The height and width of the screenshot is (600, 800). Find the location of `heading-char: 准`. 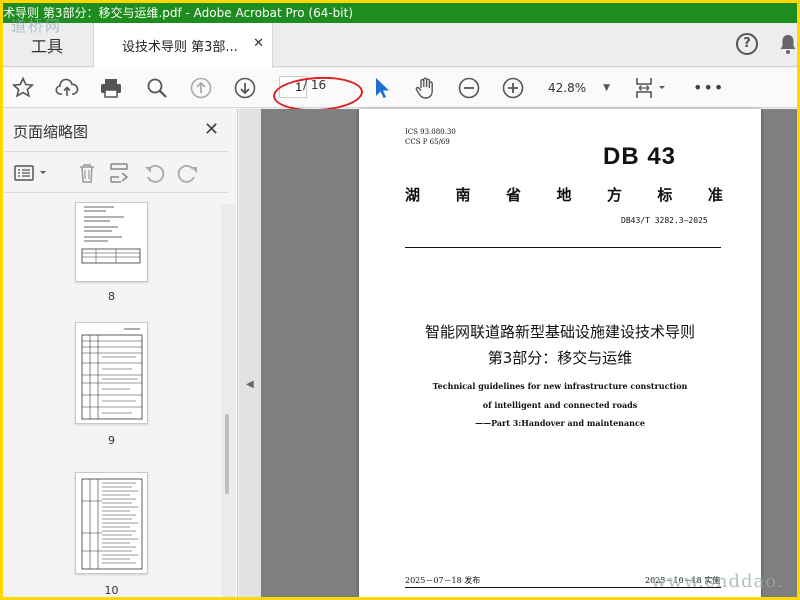

heading-char: 准 is located at coordinates (715, 195).